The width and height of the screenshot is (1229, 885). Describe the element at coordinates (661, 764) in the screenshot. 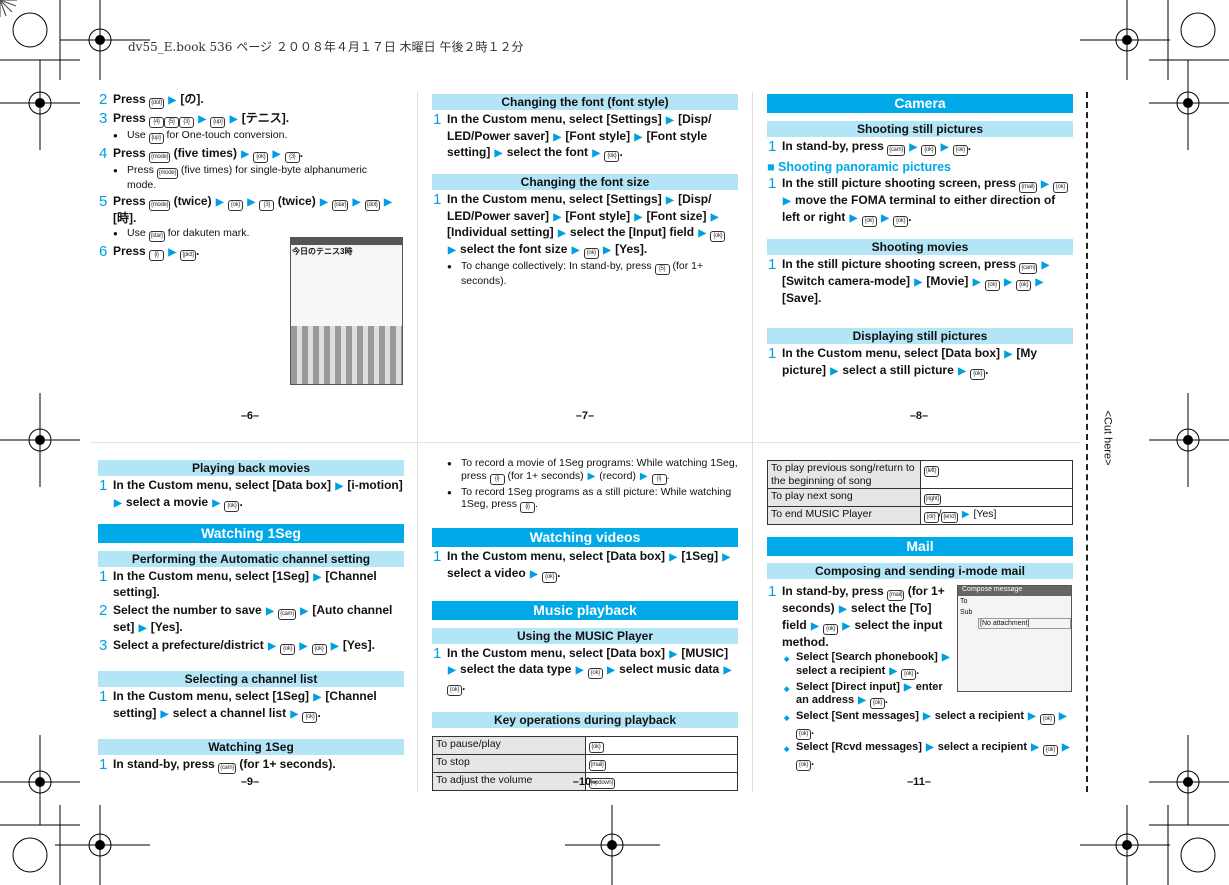

I see `key-cell: {mail}` at that location.